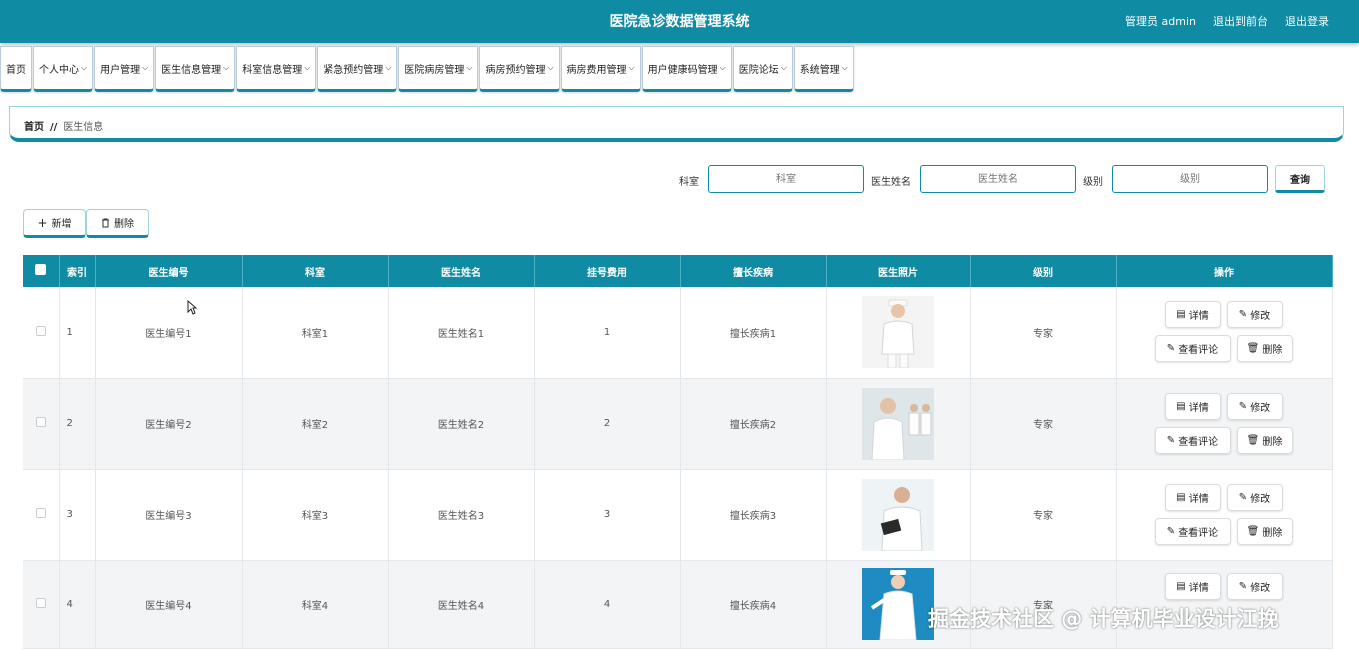  Describe the element at coordinates (191, 70) in the screenshot. I see `nav-label: 医生信息管理` at that location.